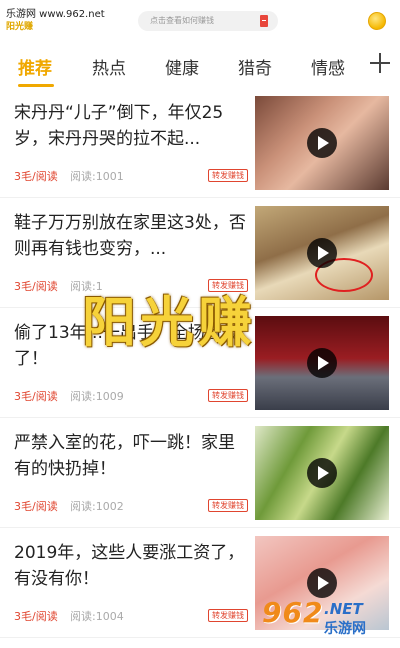 Image resolution: width=400 pixels, height=648 pixels. What do you see at coordinates (255, 66) in the screenshot?
I see `tab-curiosity: 猎奇` at bounding box center [255, 66].